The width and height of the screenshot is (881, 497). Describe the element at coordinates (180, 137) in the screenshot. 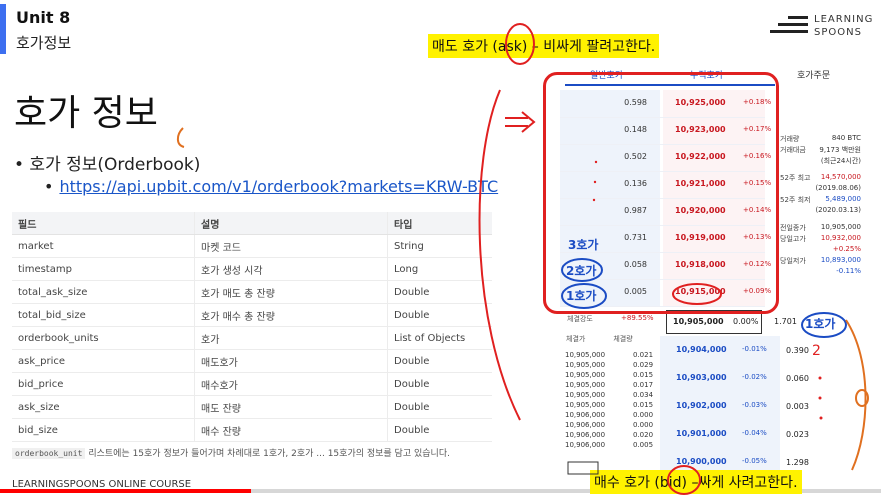

I see `paren-mark-icon` at that location.